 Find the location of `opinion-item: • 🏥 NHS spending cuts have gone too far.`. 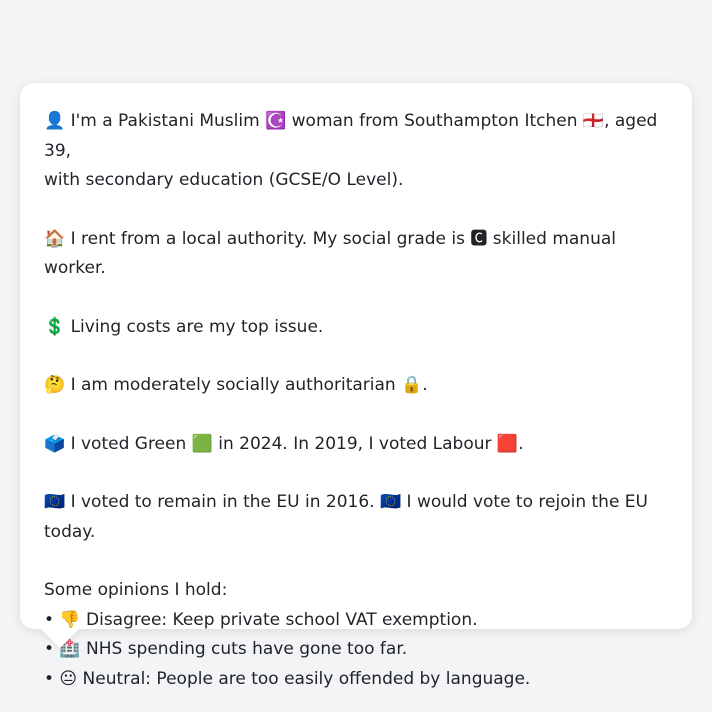

opinion-item: • 🏥 NHS spending cuts have gone too far. is located at coordinates (226, 649).